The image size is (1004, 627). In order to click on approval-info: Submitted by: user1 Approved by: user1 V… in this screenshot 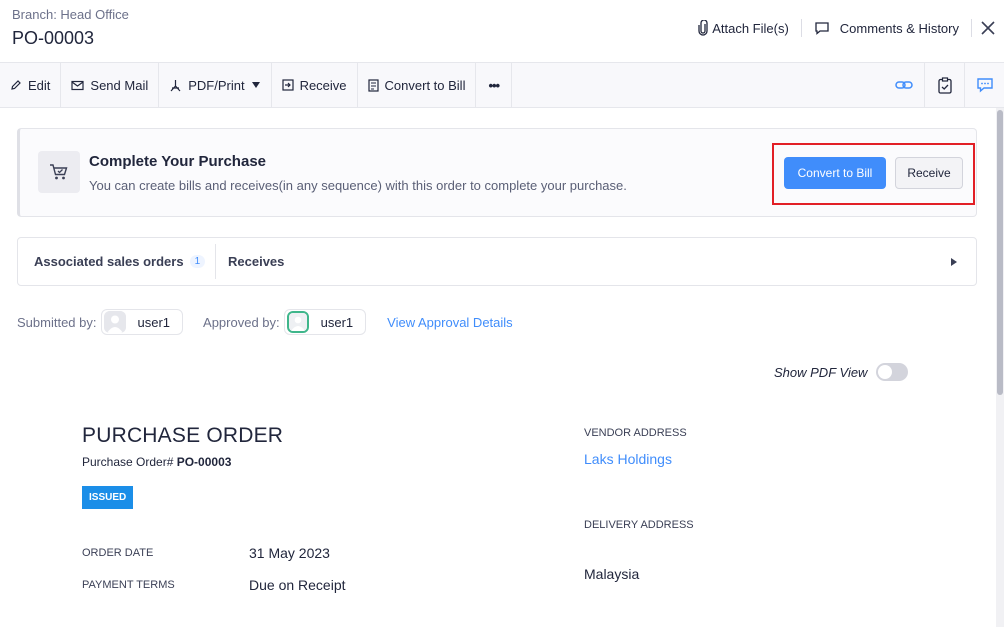, I will do `click(265, 322)`.